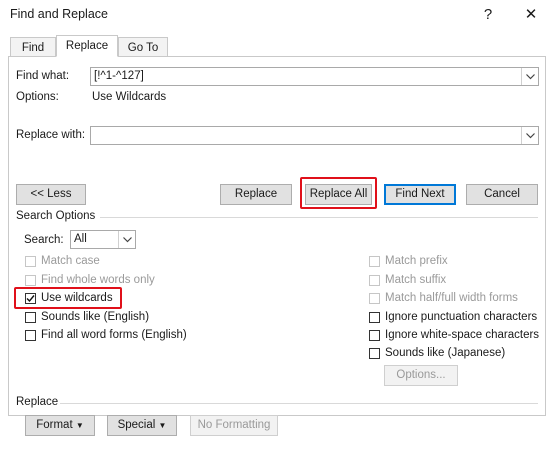 Image resolution: width=554 pixels, height=460 pixels. Describe the element at coordinates (30, 261) in the screenshot. I see `match-case-checkbox` at that location.